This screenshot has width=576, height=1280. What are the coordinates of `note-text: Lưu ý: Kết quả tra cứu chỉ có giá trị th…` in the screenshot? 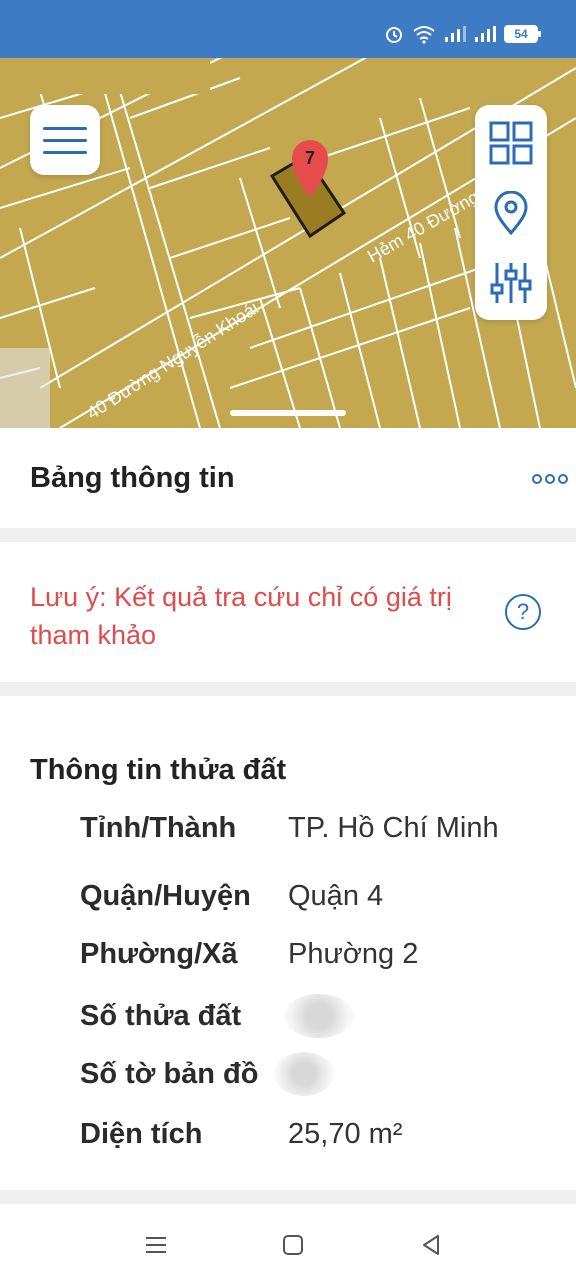 It's located at (241, 616).